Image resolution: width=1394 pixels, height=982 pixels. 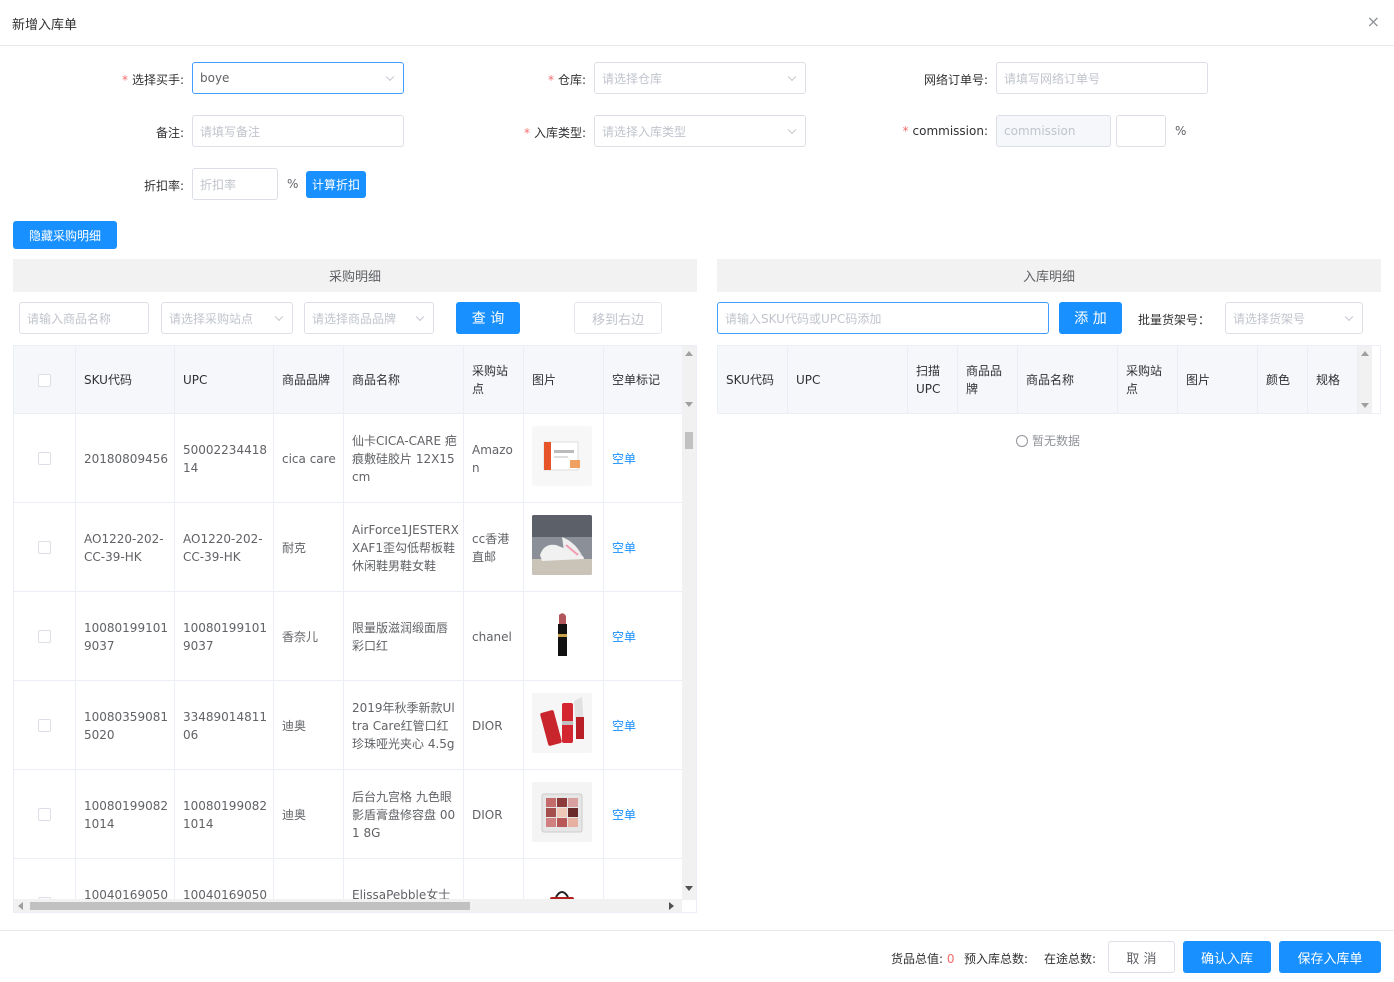 What do you see at coordinates (494, 636) in the screenshot?
I see `cell-site: chanel` at bounding box center [494, 636].